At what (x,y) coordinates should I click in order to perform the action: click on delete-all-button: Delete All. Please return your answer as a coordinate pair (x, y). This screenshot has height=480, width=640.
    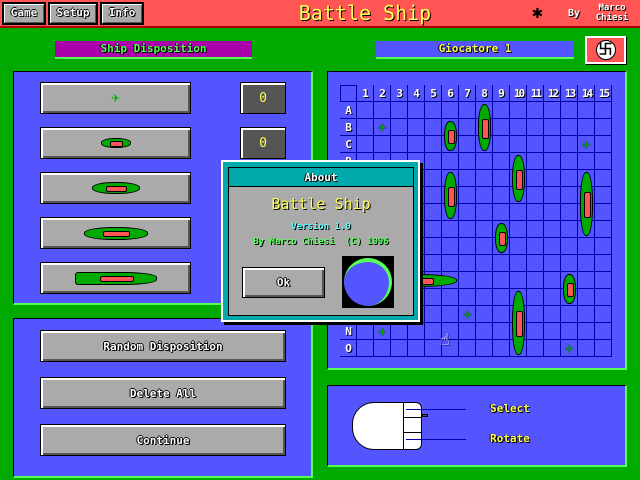
    Looking at the image, I should click on (163, 393).